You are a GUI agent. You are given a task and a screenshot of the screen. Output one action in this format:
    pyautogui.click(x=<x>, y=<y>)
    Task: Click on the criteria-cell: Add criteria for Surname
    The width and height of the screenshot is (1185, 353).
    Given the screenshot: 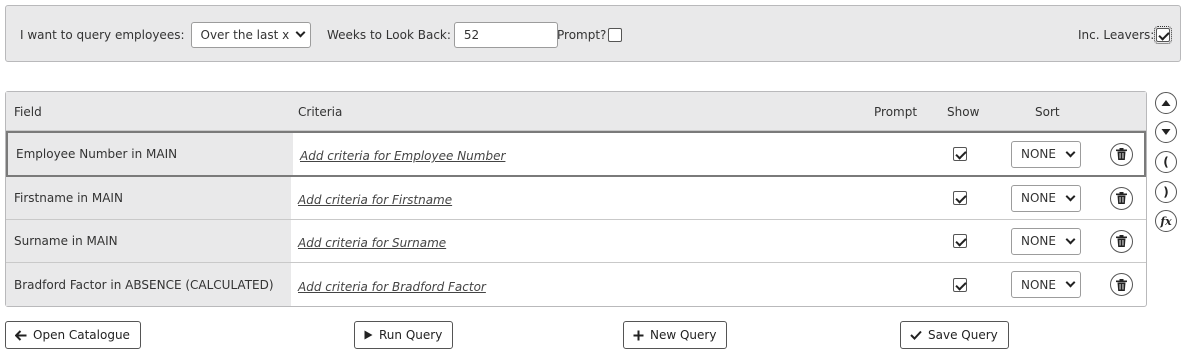 What is the action you would take?
    pyautogui.click(x=372, y=241)
    